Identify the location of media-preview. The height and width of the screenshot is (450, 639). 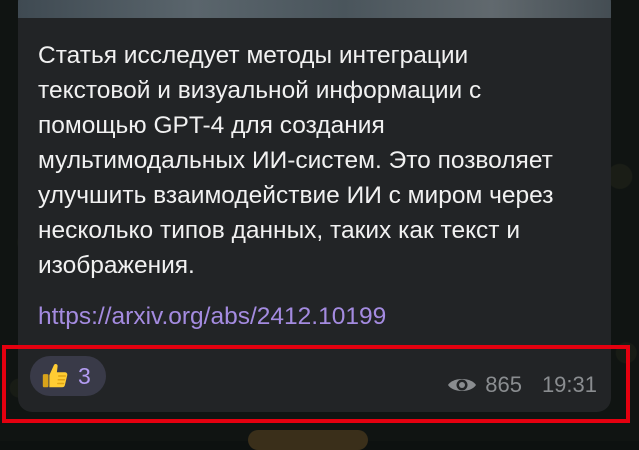
(314, 9).